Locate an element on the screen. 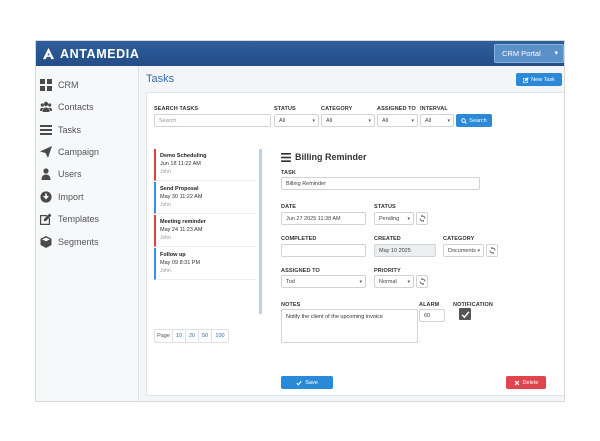 The height and width of the screenshot is (441, 600). category-refresh-button is located at coordinates (492, 250).